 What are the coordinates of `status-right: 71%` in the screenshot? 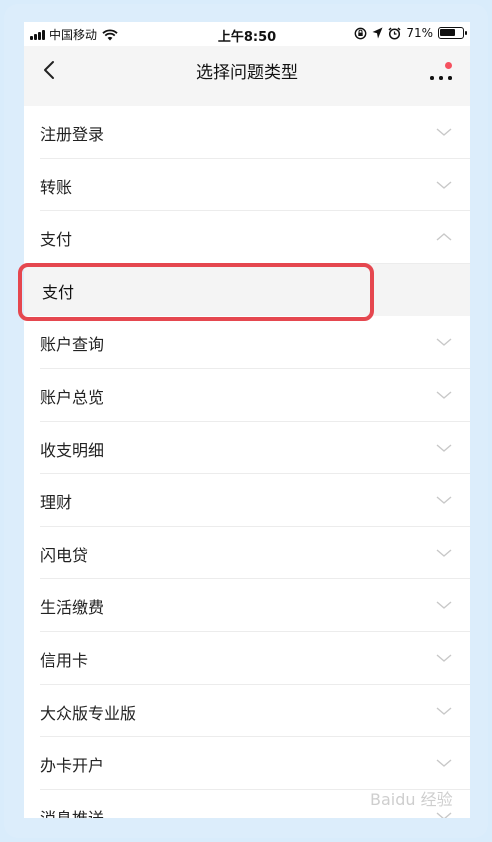 It's located at (410, 33).